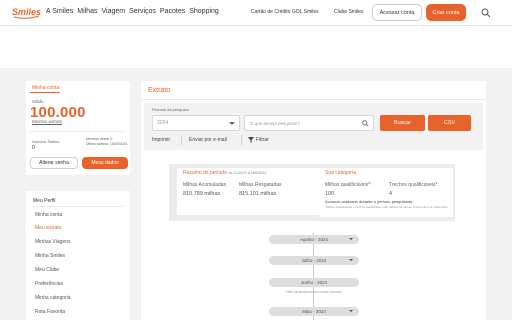 The width and height of the screenshot is (512, 320). Describe the element at coordinates (170, 109) in the screenshot. I see `period-label: Período da pesquisa` at that location.